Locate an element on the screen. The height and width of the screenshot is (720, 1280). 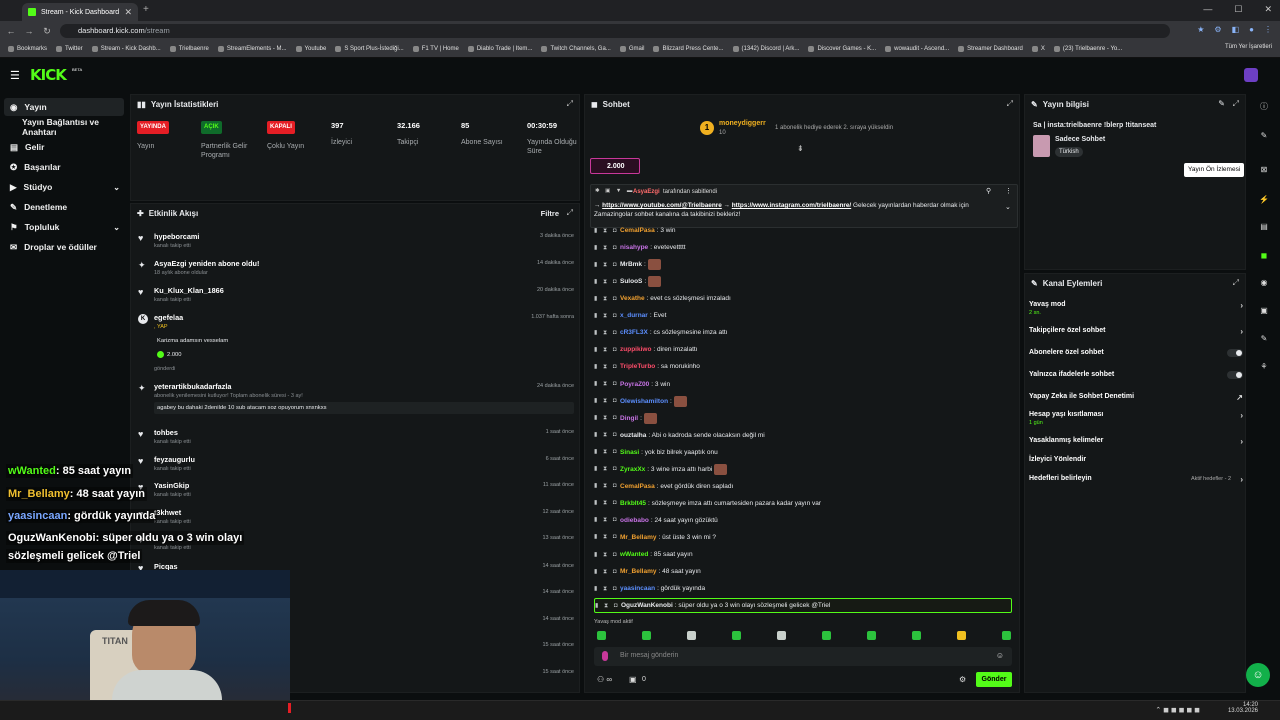
edit-icon: ✎ is located at coordinates (1221, 103).